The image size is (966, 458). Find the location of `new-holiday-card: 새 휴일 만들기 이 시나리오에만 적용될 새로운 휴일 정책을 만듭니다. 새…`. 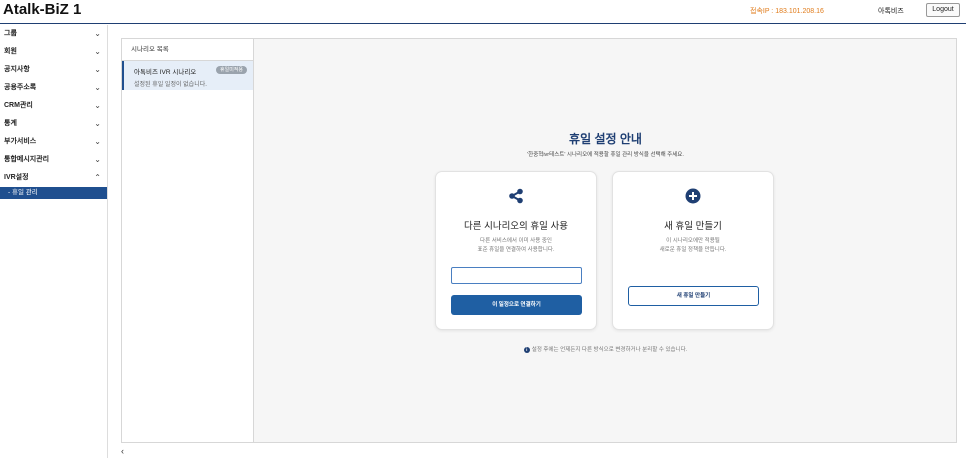

new-holiday-card: 새 휴일 만들기 이 시나리오에만 적용될 새로운 휴일 정책을 만듭니다. 새… is located at coordinates (693, 250).